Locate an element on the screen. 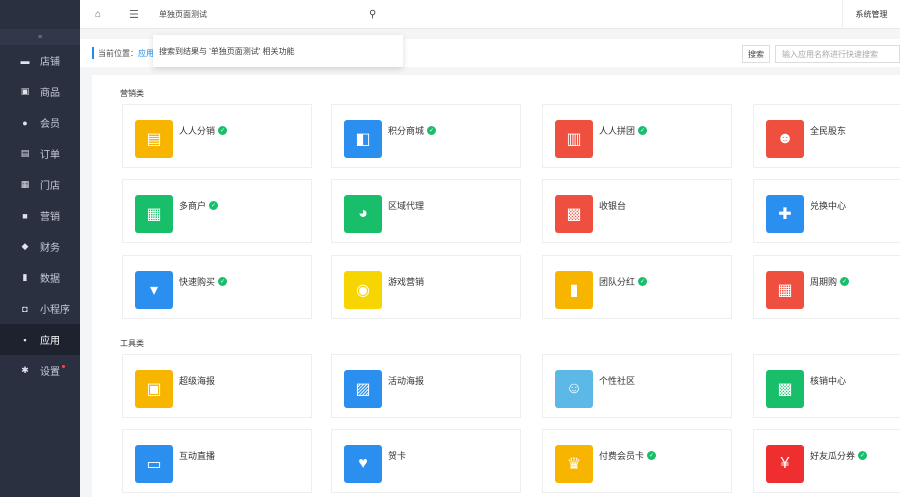  distribution-icon: ▤ is located at coordinates (154, 139).